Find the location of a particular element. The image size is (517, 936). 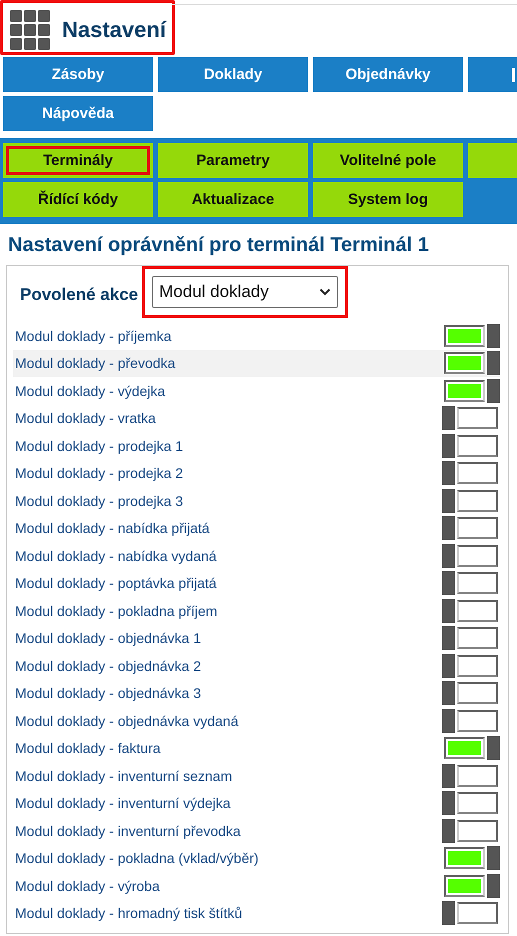

nav-button: Doklady is located at coordinates (233, 74).